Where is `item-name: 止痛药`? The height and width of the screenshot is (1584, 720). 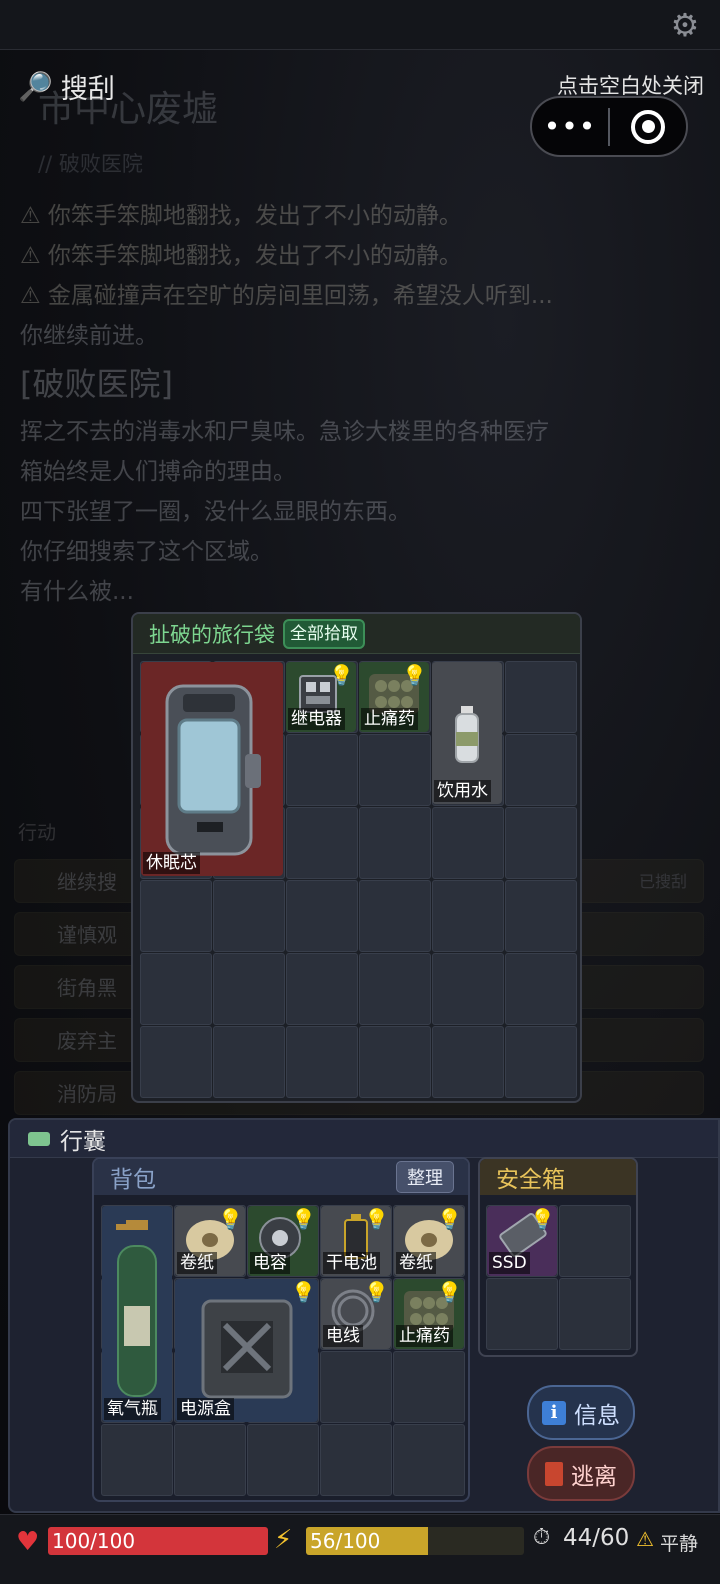
item-name: 止痛药 is located at coordinates (389, 719).